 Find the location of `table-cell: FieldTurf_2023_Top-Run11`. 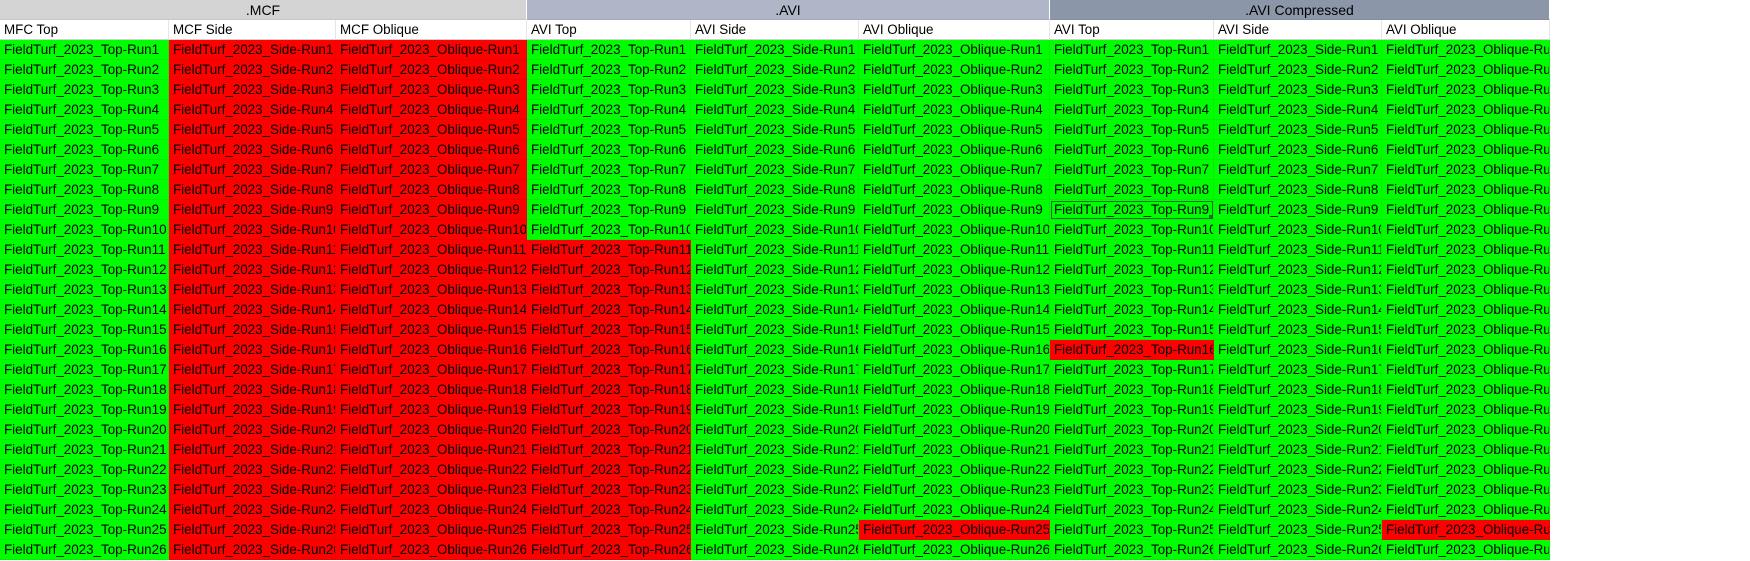

table-cell: FieldTurf_2023_Top-Run11 is located at coordinates (609, 250).